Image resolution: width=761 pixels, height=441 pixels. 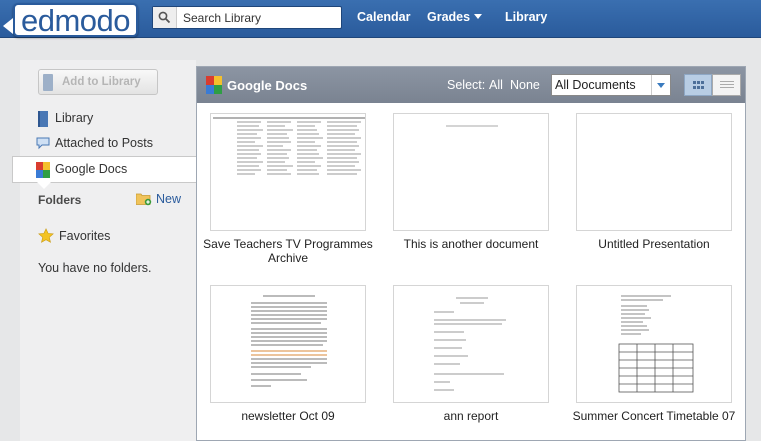 I want to click on folders-header: Folders, so click(x=60, y=200).